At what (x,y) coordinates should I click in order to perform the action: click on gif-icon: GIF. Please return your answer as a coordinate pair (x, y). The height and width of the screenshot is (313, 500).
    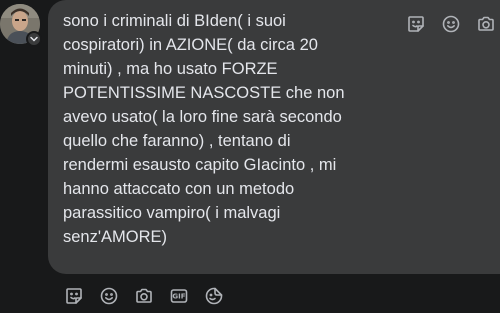
    Looking at the image, I should click on (179, 296).